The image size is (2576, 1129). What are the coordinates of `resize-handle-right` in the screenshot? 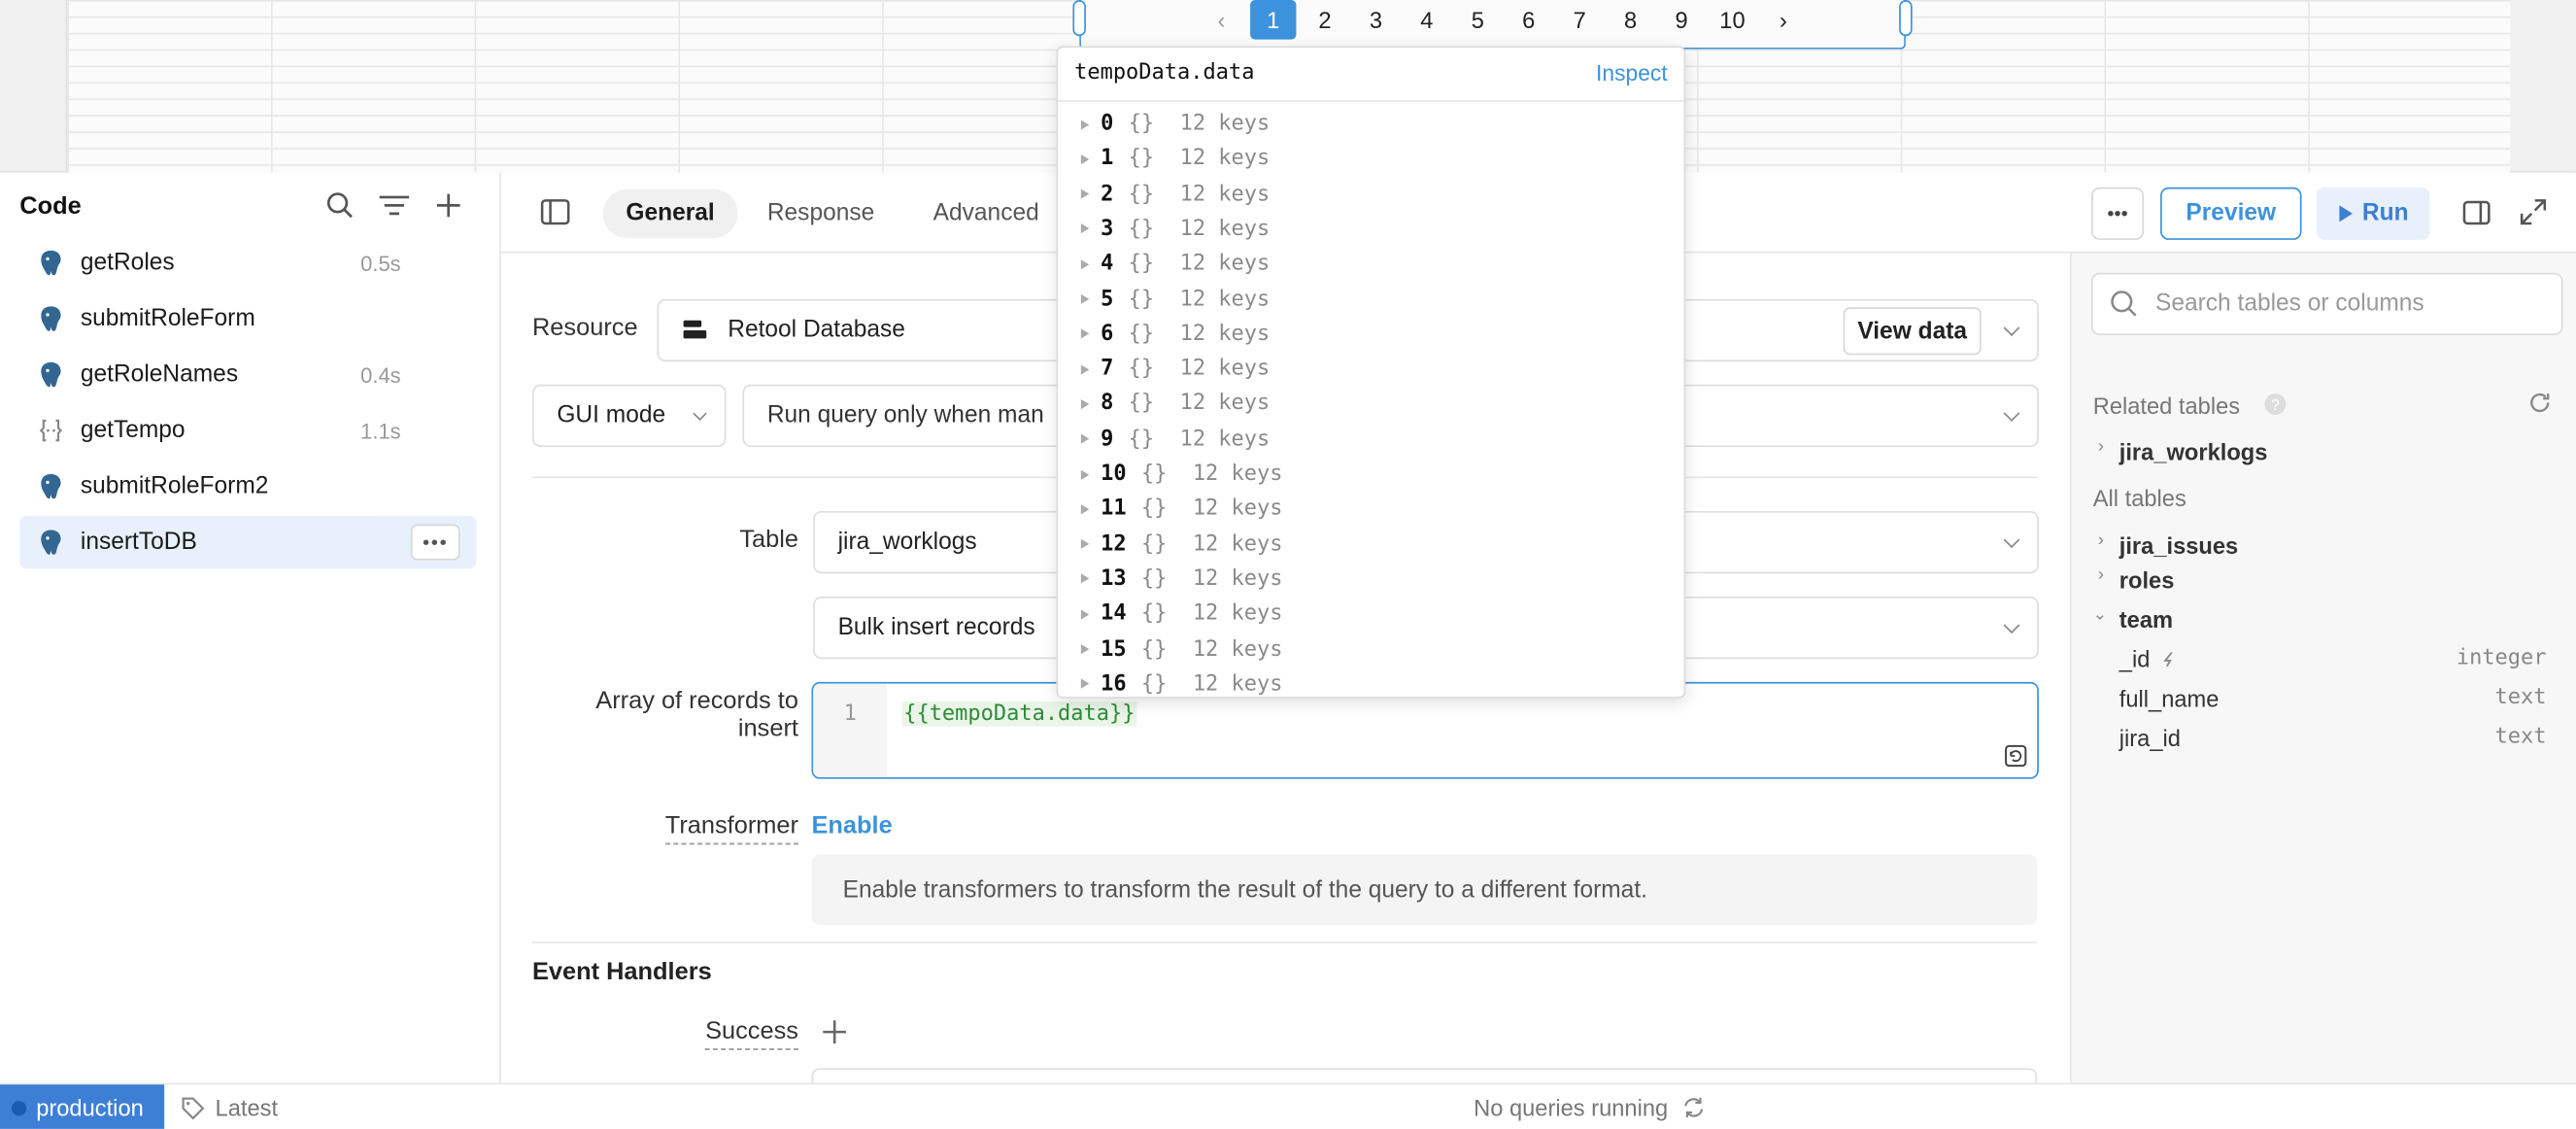 It's located at (1906, 18).